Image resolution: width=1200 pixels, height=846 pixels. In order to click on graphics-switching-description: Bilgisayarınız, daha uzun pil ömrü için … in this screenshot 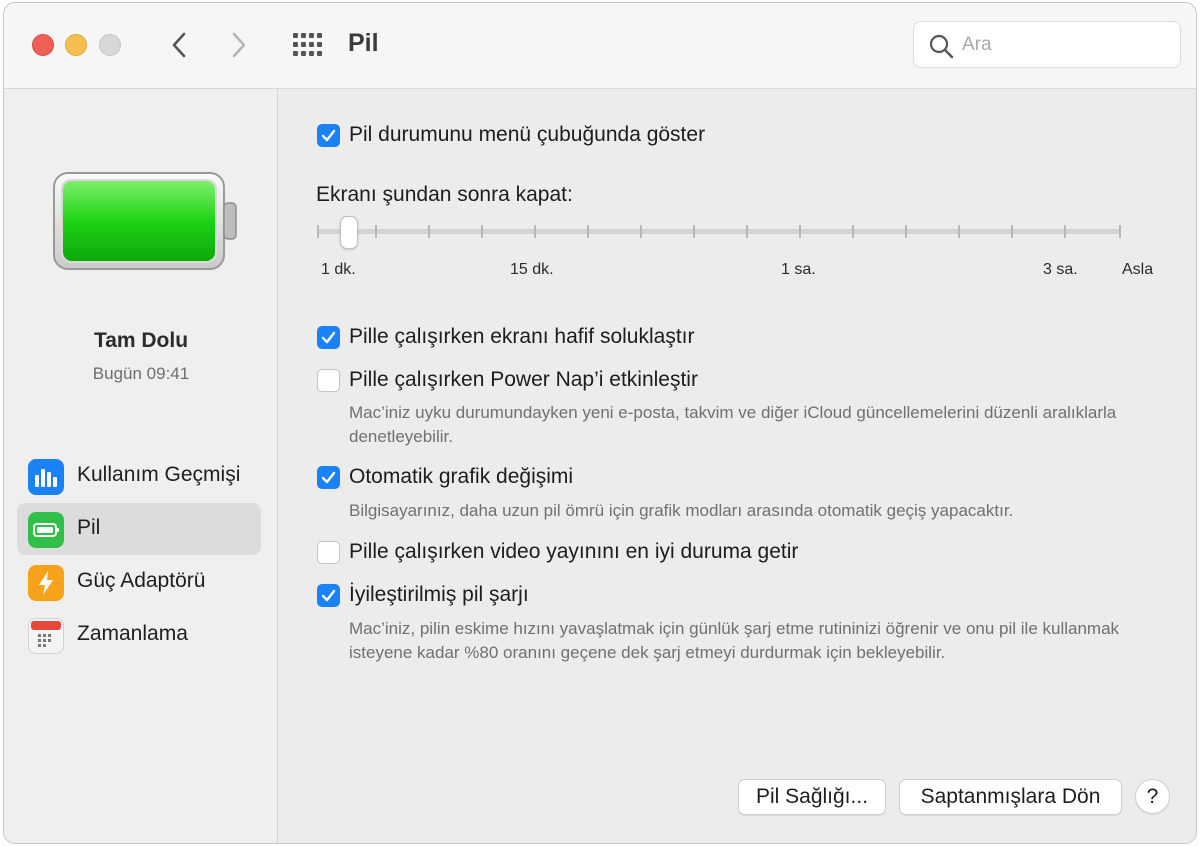, I will do `click(681, 510)`.